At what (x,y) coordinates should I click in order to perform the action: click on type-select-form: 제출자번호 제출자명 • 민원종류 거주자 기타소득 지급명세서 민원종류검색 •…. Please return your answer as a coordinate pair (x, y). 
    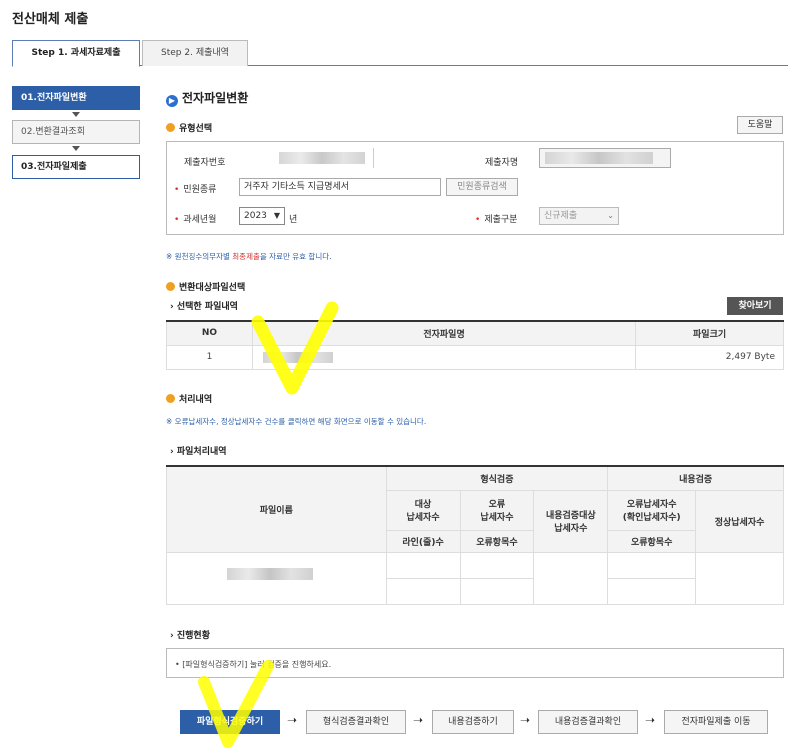
    Looking at the image, I should click on (475, 188).